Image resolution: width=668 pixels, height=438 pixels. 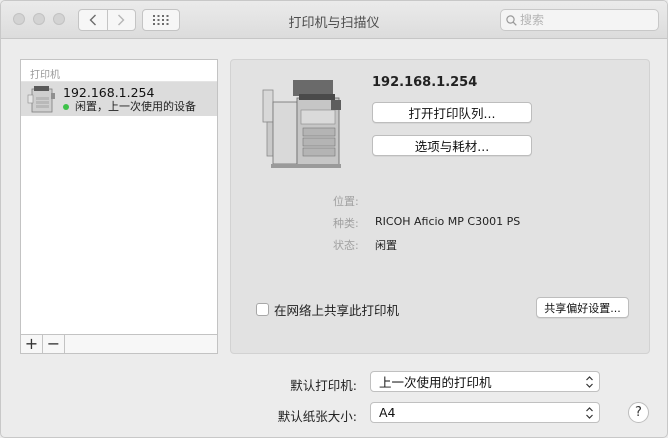 I want to click on search-icon, so click(x=511, y=20).